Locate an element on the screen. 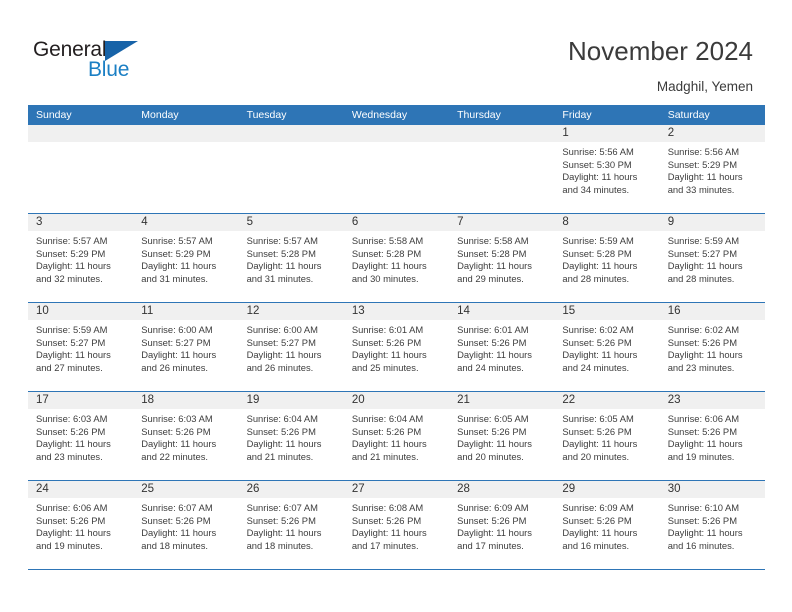 Image resolution: width=792 pixels, height=612 pixels. day-number: 28 is located at coordinates (463, 489).